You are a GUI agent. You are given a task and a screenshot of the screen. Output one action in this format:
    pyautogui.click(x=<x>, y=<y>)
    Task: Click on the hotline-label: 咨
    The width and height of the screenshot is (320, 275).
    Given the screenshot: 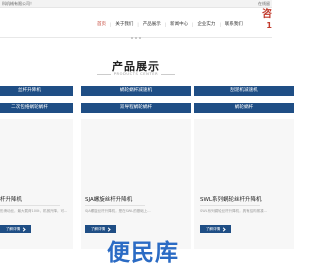 What is the action you would take?
    pyautogui.click(x=267, y=14)
    